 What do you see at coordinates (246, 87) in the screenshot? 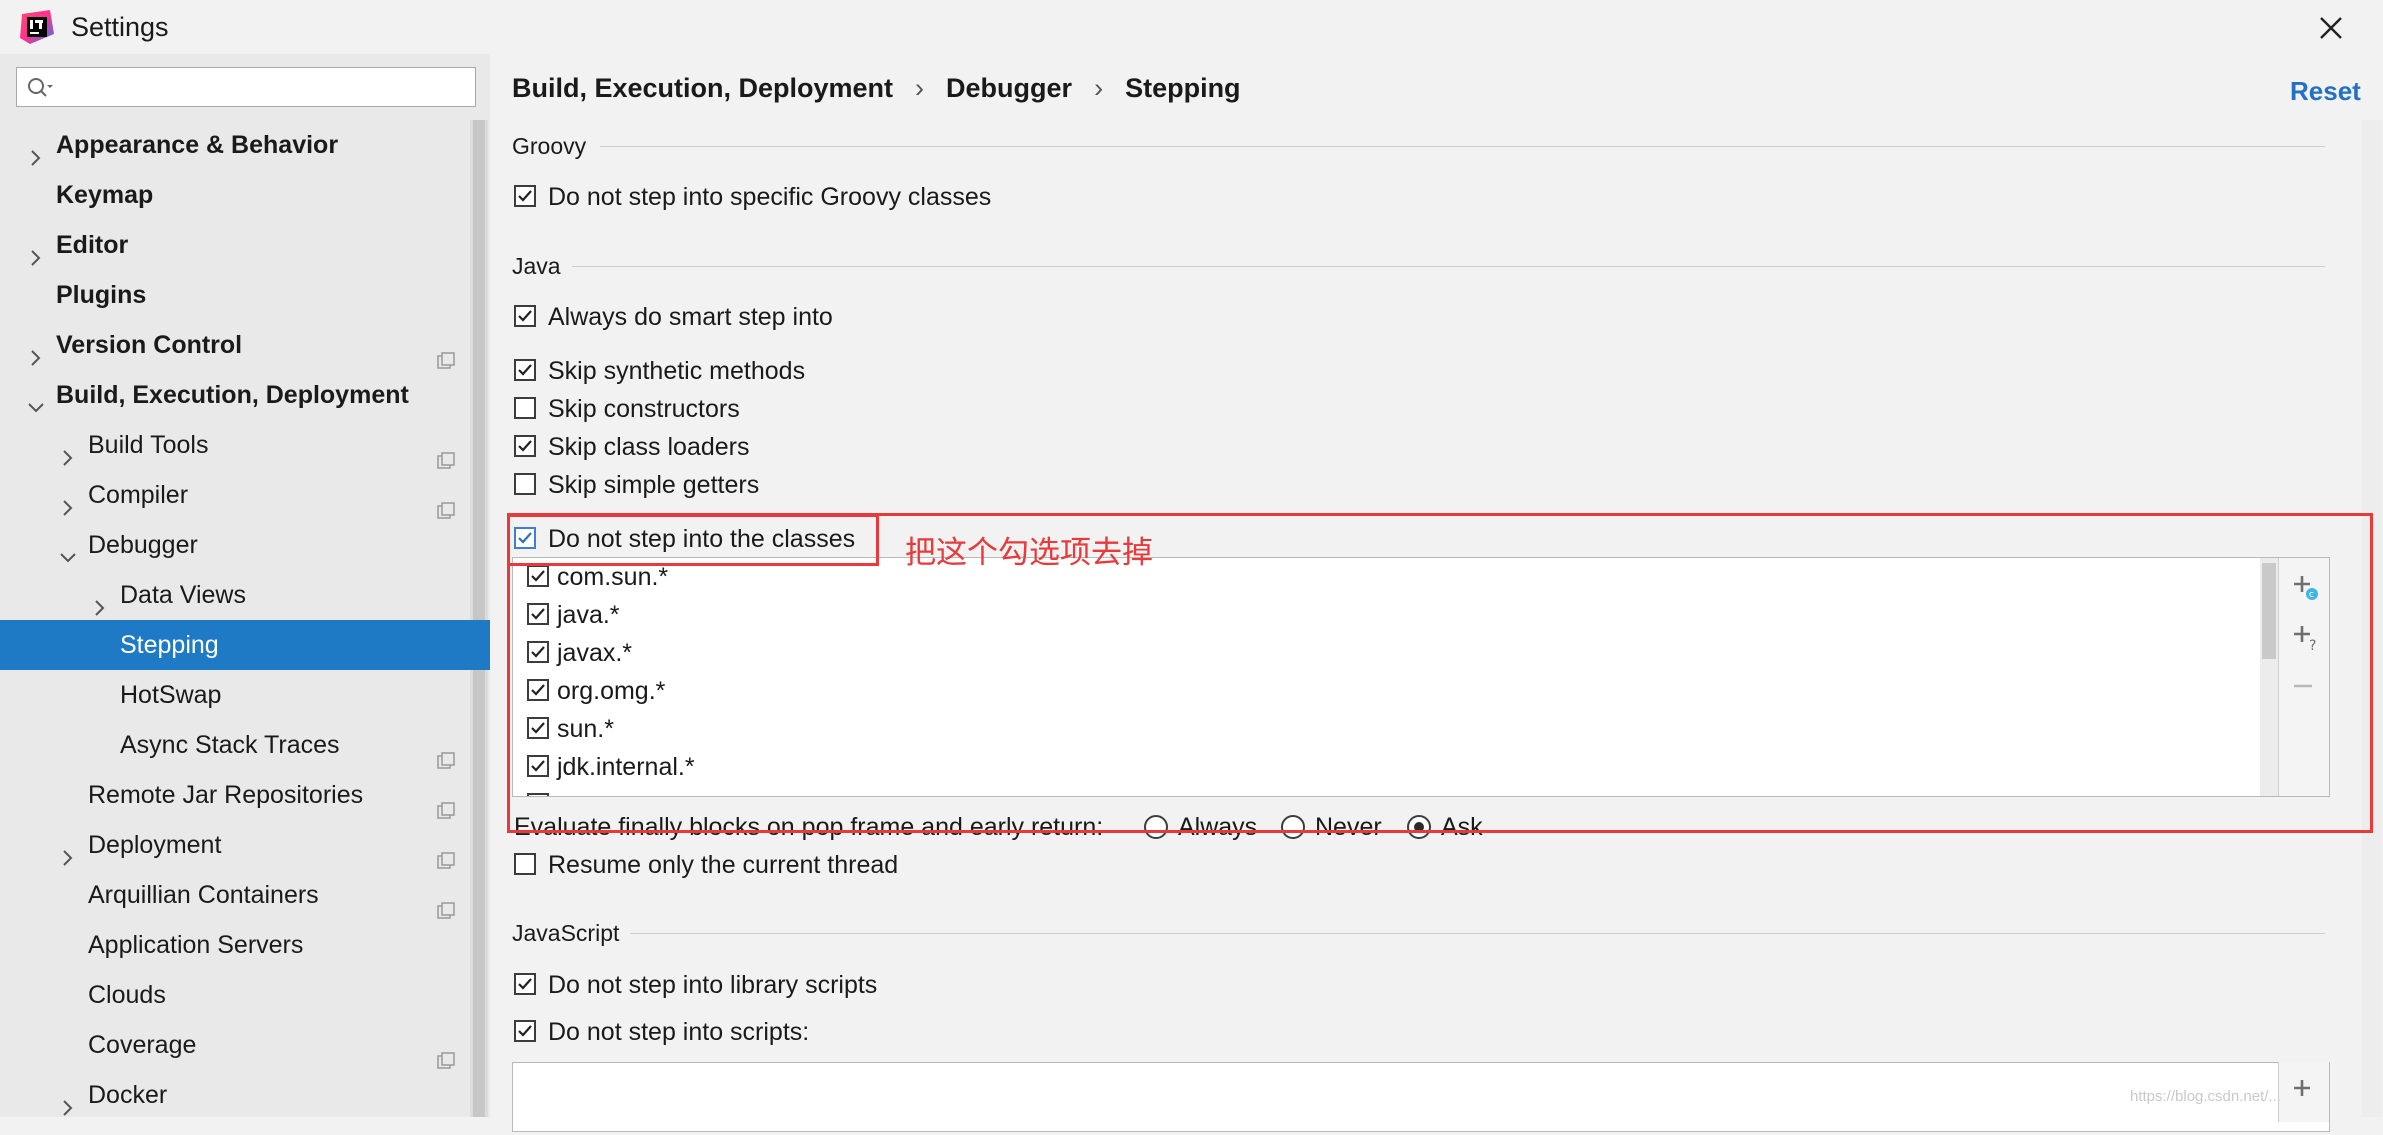
I see `settings-search-input` at bounding box center [246, 87].